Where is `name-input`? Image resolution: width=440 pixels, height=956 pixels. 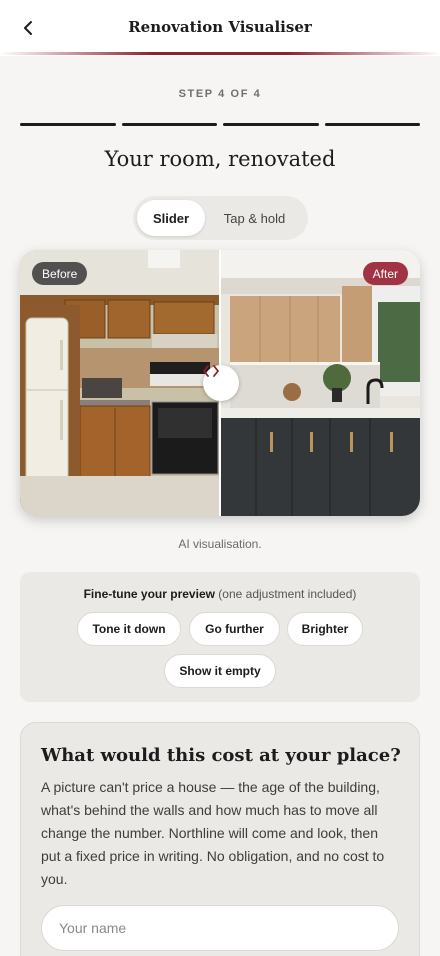
name-input is located at coordinates (220, 928).